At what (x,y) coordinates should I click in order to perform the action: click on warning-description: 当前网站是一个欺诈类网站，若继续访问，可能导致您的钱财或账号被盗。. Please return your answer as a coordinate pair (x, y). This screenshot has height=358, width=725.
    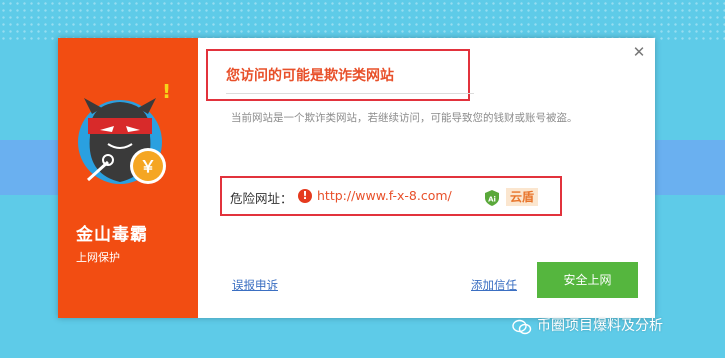
    Looking at the image, I should click on (404, 118).